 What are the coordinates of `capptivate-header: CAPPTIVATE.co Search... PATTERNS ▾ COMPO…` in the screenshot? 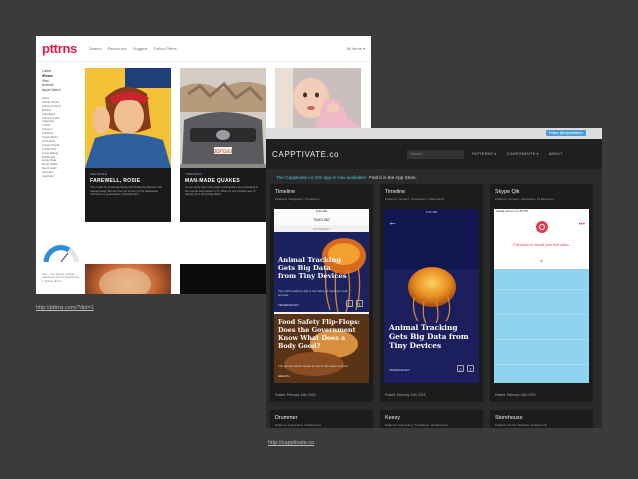 It's located at (434, 154).